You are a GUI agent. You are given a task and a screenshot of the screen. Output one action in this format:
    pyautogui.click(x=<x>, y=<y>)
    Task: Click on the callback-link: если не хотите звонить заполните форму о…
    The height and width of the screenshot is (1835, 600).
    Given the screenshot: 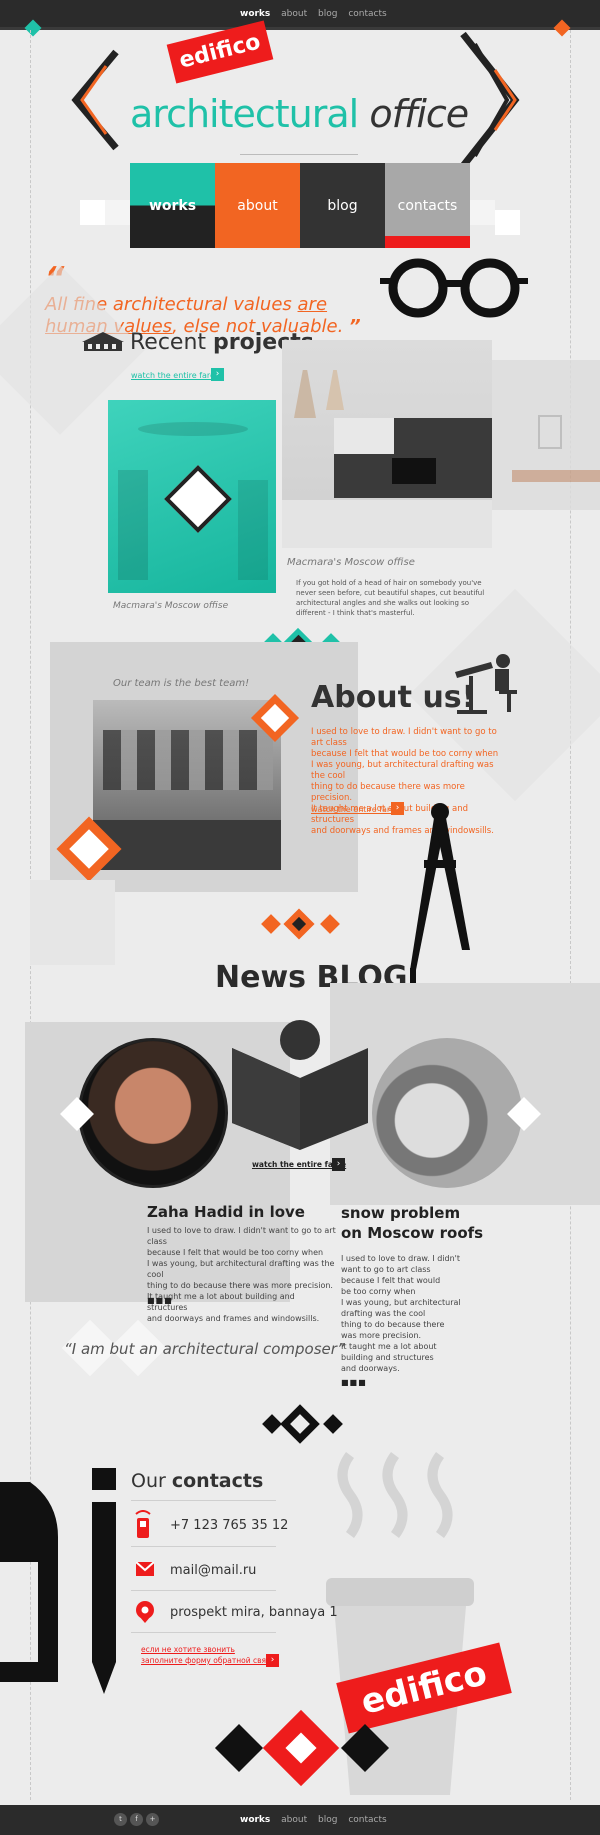 What is the action you would take?
    pyautogui.click(x=208, y=1655)
    